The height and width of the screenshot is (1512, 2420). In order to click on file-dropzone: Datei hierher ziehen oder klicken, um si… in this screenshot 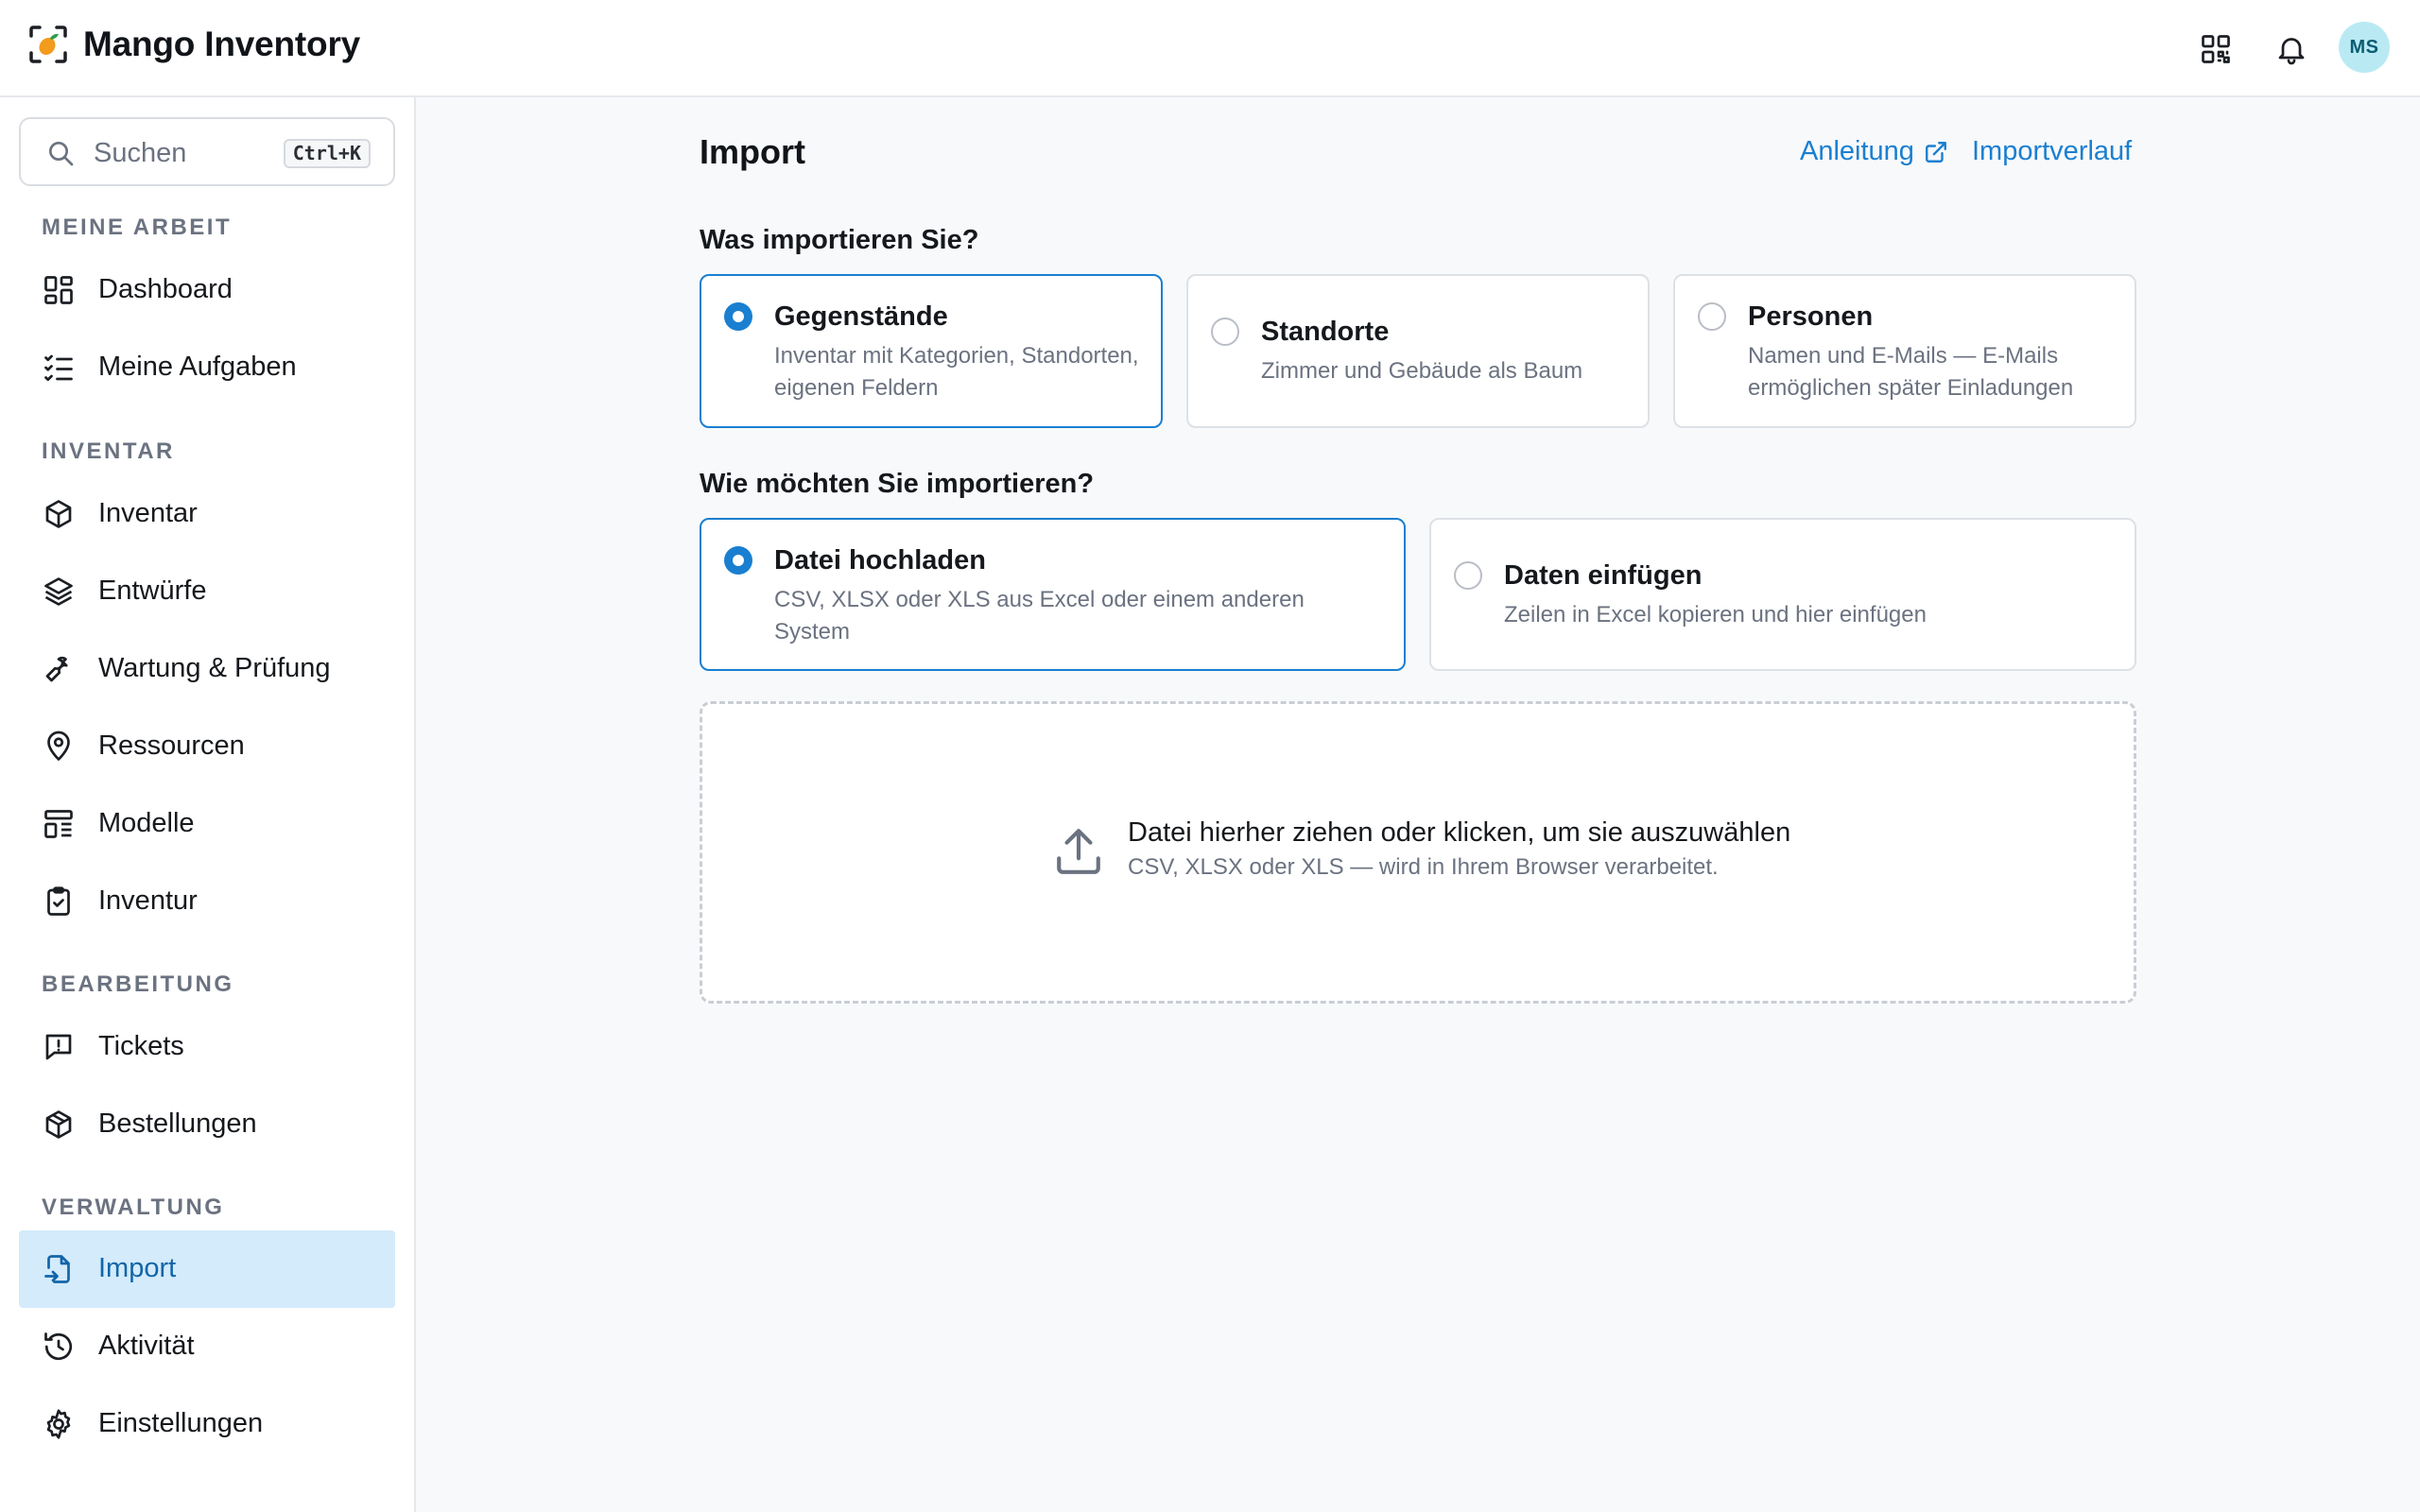, I will do `click(1418, 852)`.